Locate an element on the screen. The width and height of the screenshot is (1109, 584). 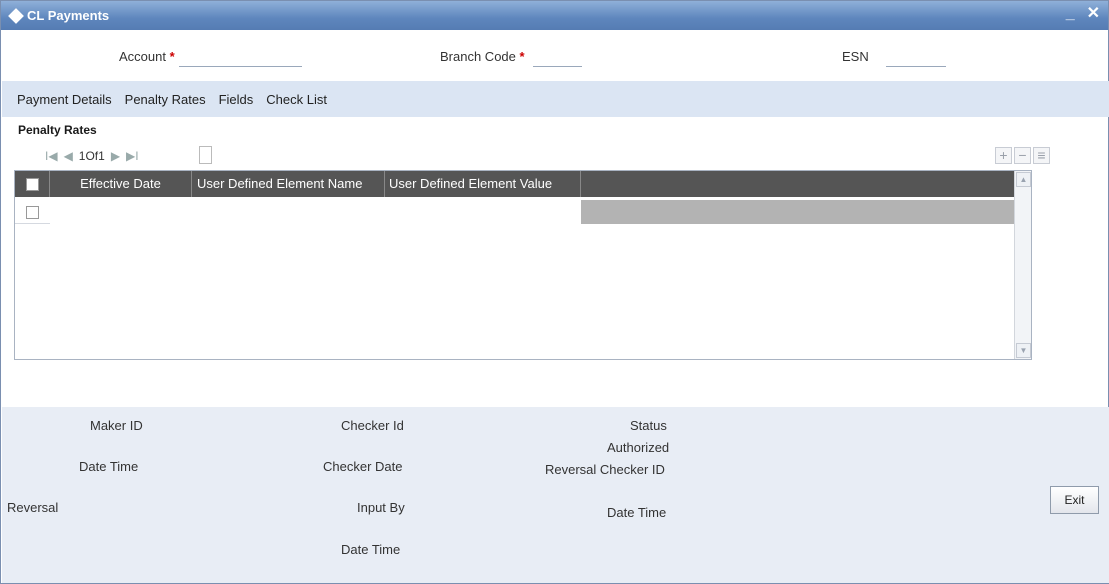
close-button: ✕ is located at coordinates (1093, 14).